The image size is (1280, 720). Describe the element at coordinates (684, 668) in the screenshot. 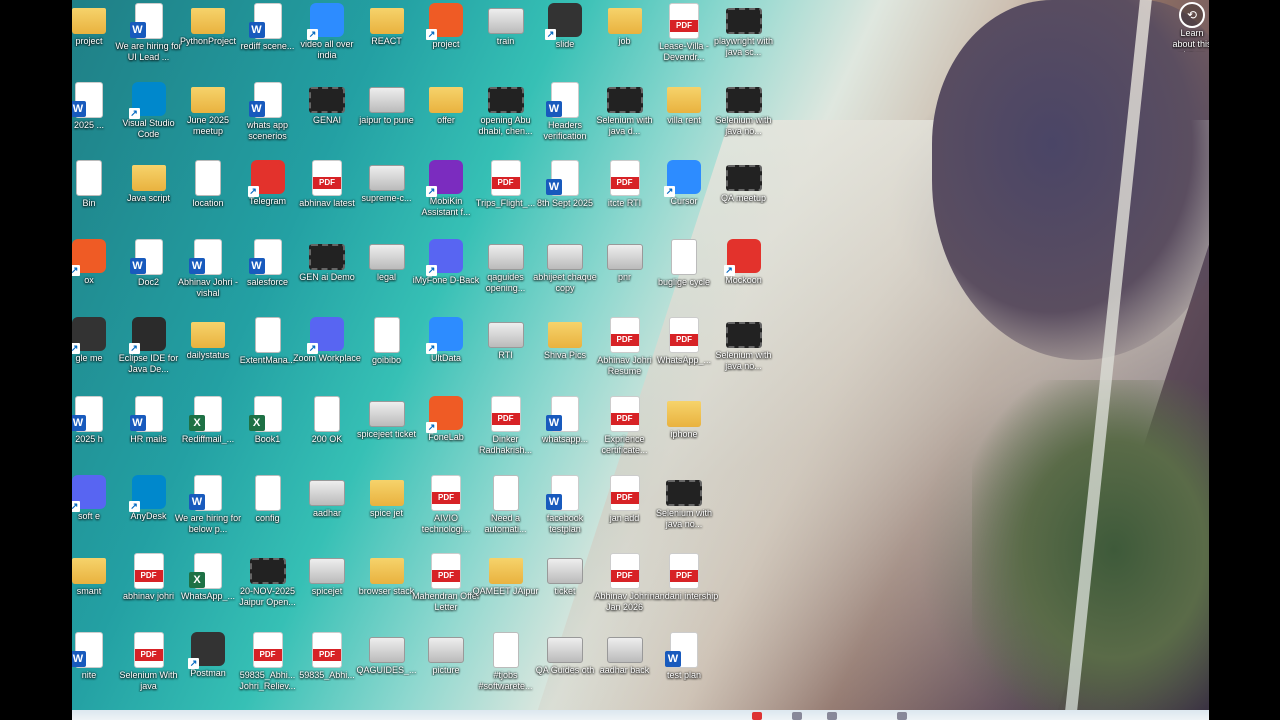

I see `desktop-icon: test plan` at that location.